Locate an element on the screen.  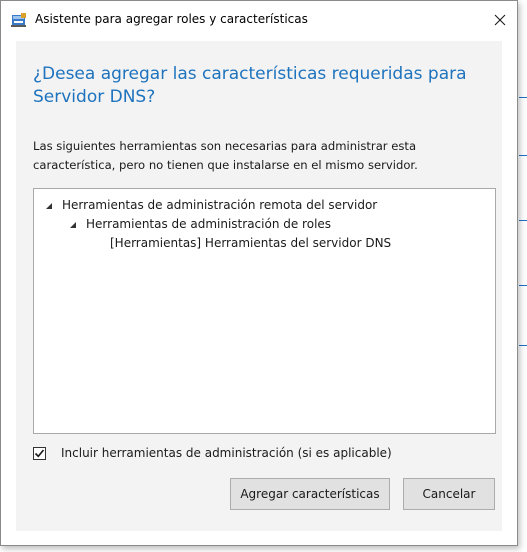
checkmark-icon is located at coordinates (39, 452).